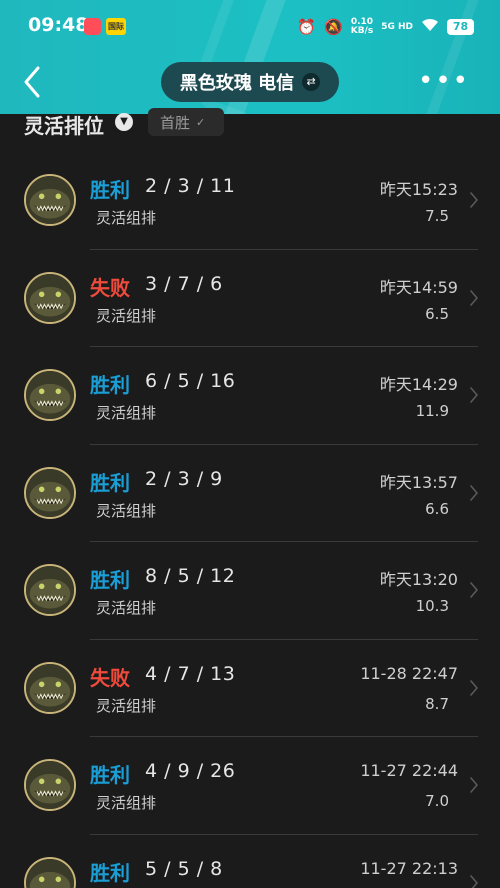 The height and width of the screenshot is (888, 500). I want to click on page-title: 黑色玫瑰 电信, so click(237, 83).